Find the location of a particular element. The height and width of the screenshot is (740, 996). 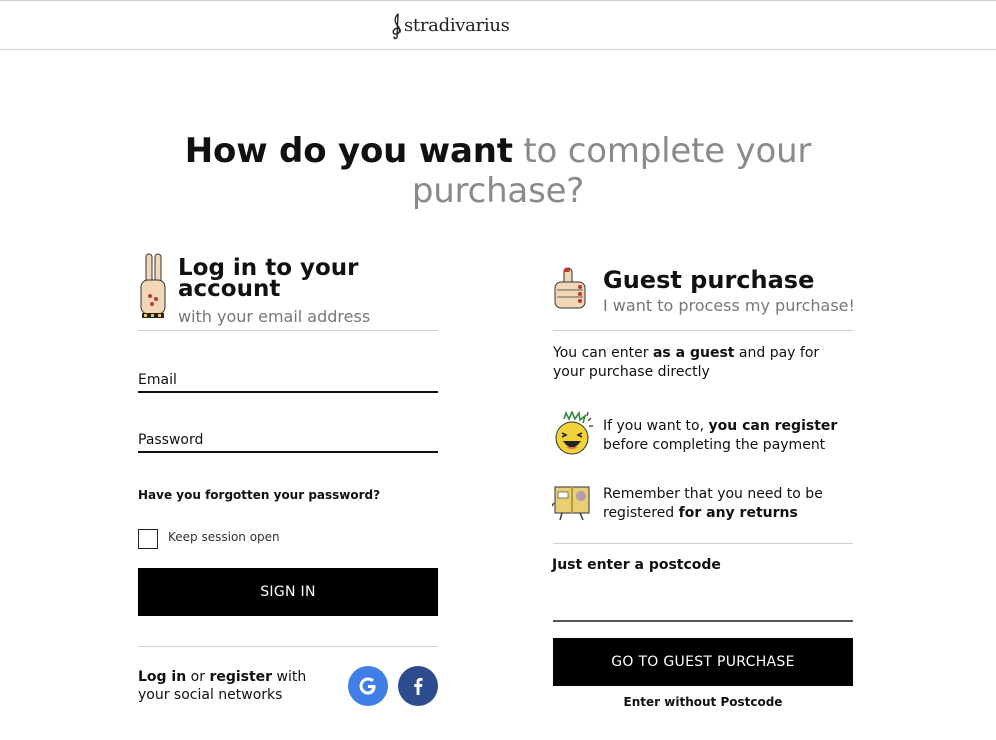

guest-intro-b: as a guest is located at coordinates (693, 353).